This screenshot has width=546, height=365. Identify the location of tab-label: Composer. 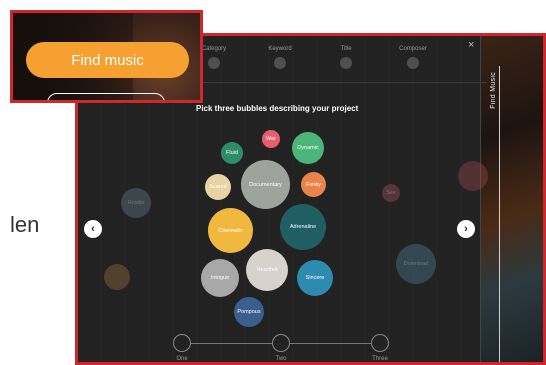
(413, 49).